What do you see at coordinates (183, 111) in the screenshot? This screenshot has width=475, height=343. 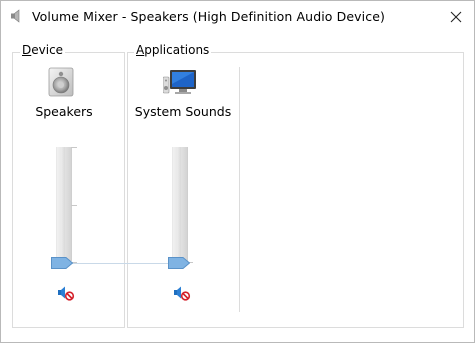 I see `app-name-label: System Sounds` at bounding box center [183, 111].